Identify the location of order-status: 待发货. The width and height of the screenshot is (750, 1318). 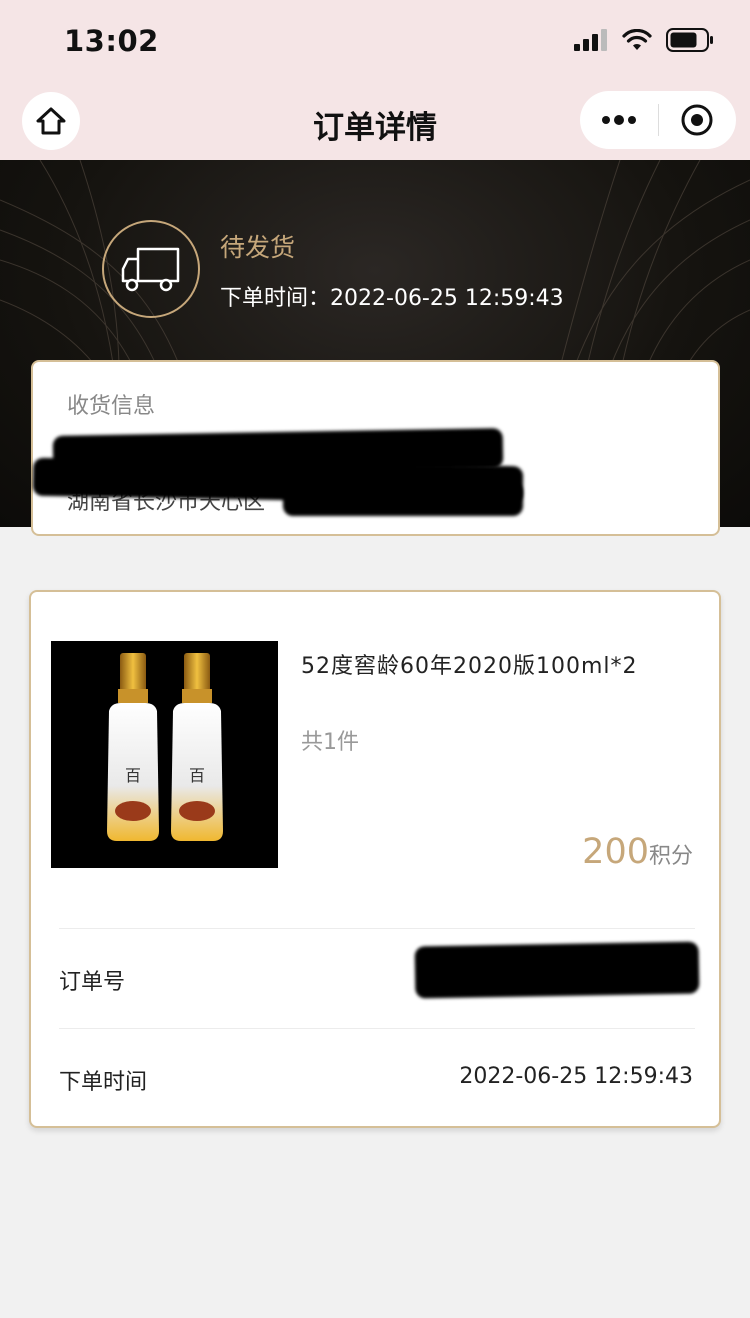
(258, 247).